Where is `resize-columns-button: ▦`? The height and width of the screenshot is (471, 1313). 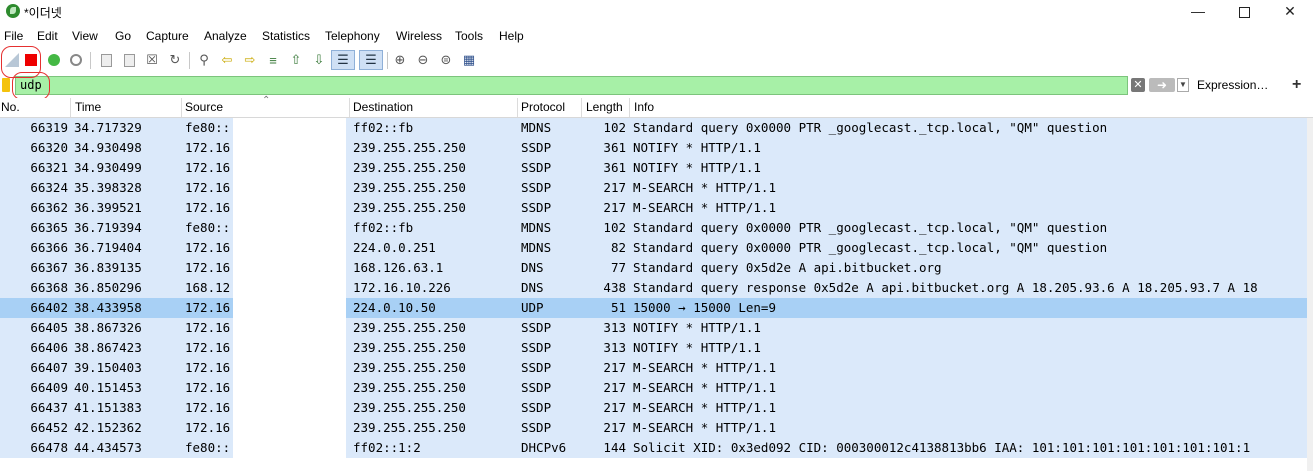
resize-columns-button: ▦ is located at coordinates (469, 60).